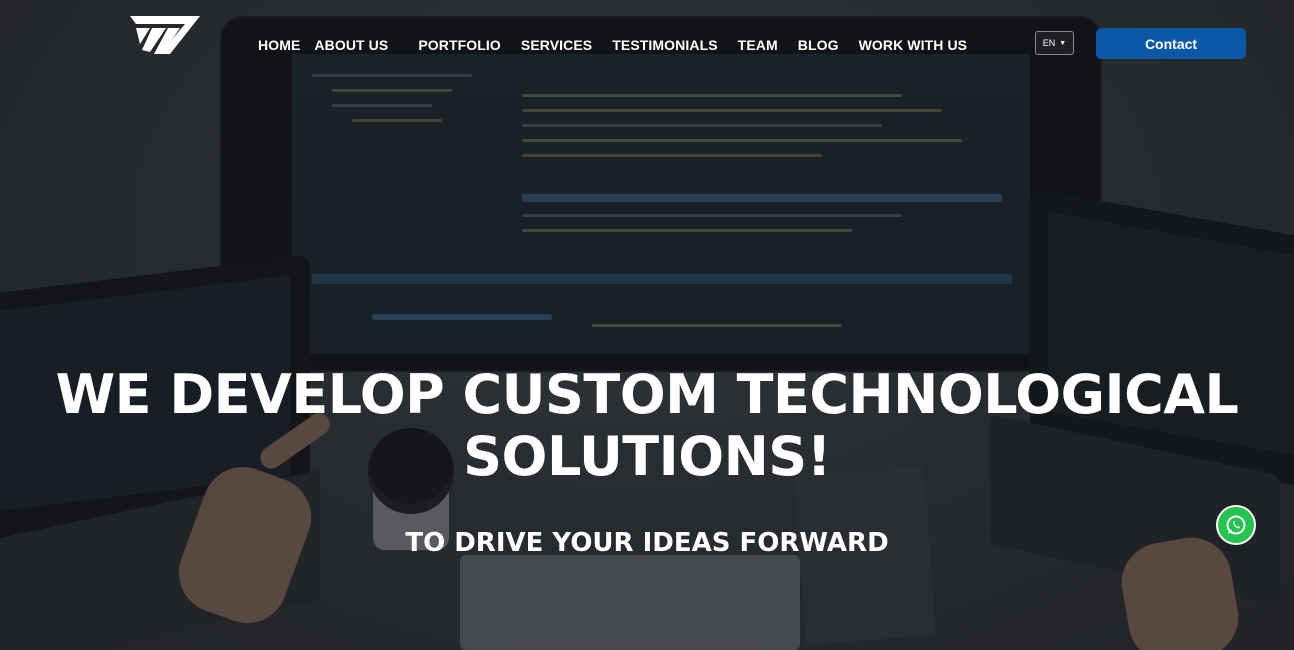 This screenshot has height=650, width=1294. Describe the element at coordinates (459, 45) in the screenshot. I see `nav-item-portfolio: PORTFOLIO` at that location.